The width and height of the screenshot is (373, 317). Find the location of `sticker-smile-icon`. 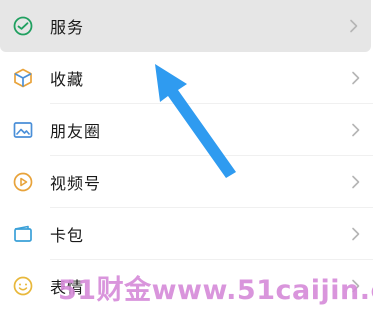

sticker-smile-icon is located at coordinates (23, 286).